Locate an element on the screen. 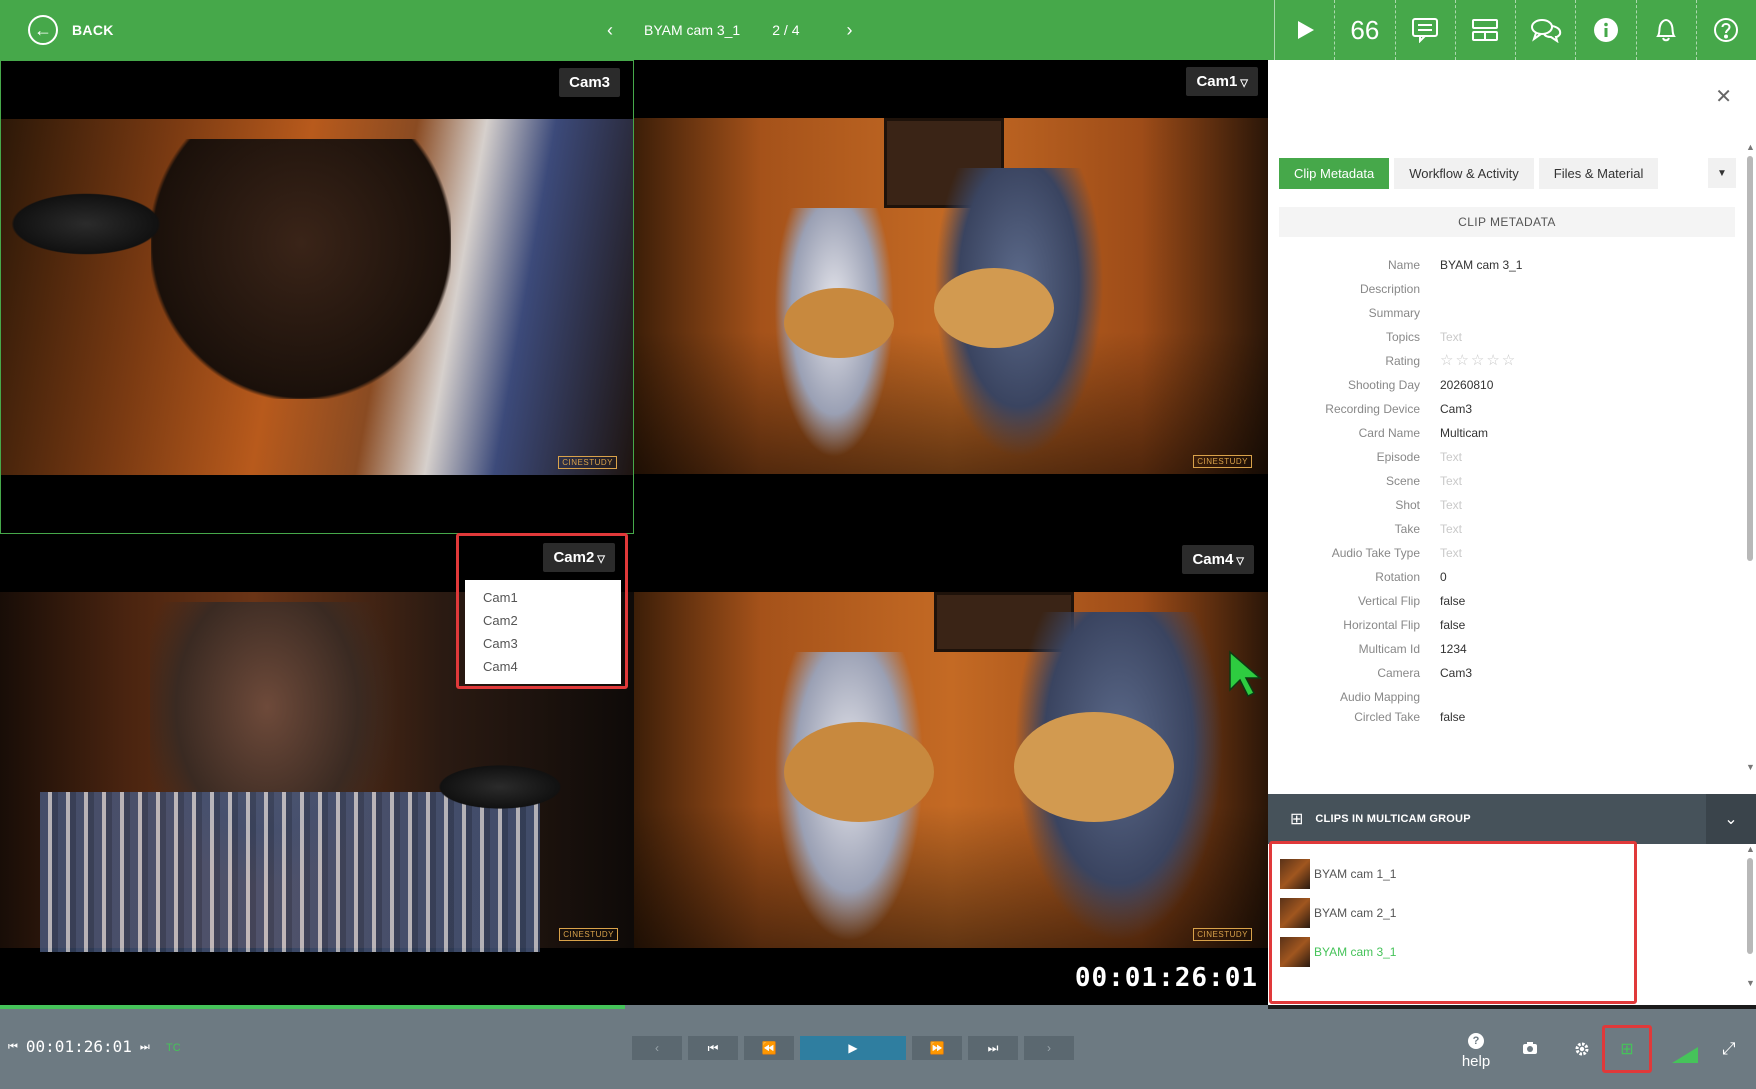  next-frame-button: › is located at coordinates (1049, 1048).